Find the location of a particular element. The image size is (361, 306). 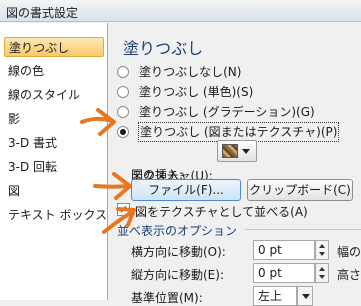

title-bar: 図の書式設定 is located at coordinates (180, 11).